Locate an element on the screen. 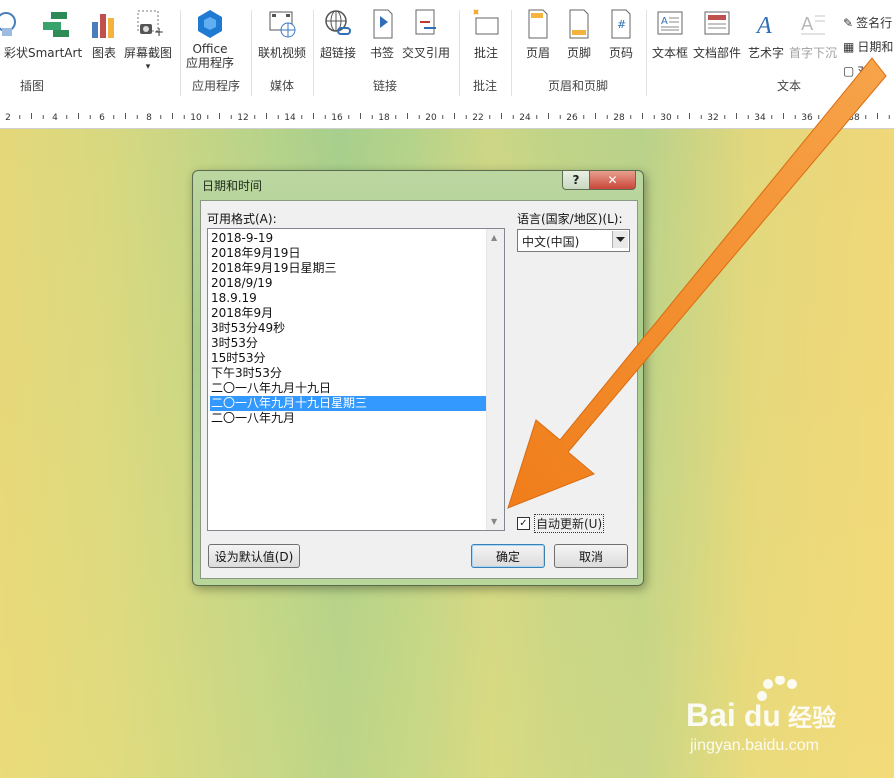 This screenshot has height=778, width=894. hyperlink-button: 超链接 is located at coordinates (338, 34).